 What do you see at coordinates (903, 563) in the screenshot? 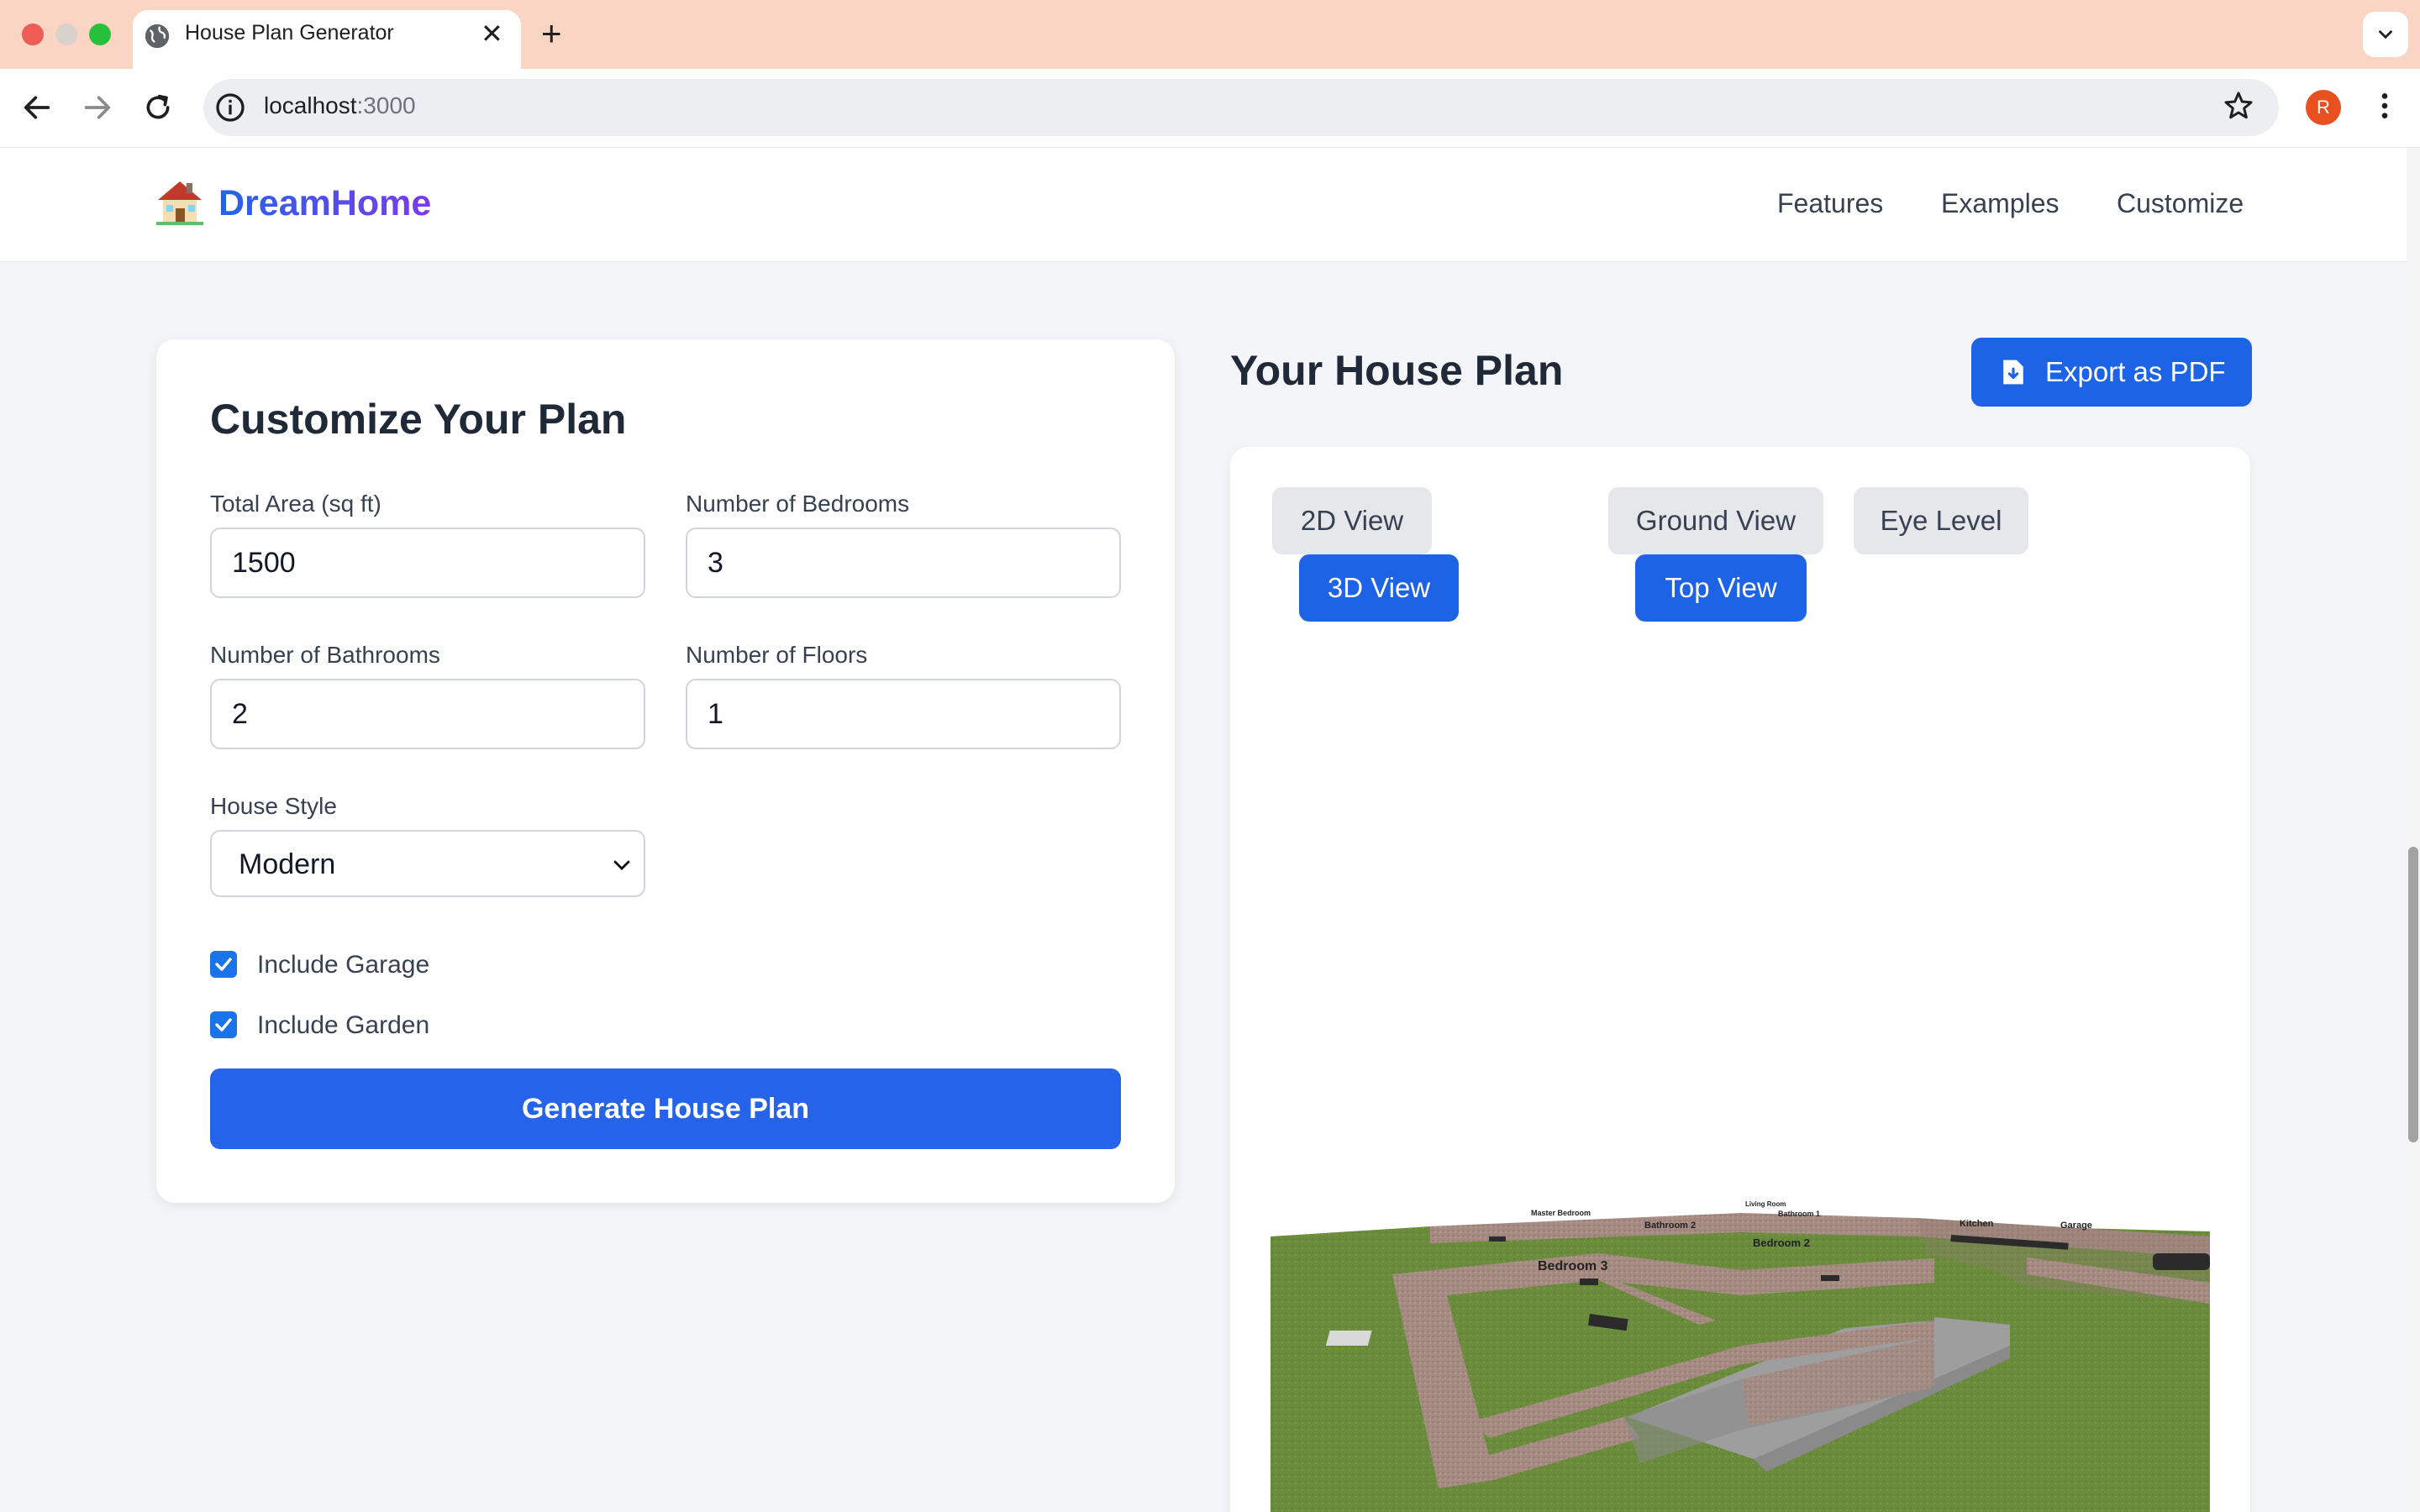
I see `bedrooms-input` at bounding box center [903, 563].